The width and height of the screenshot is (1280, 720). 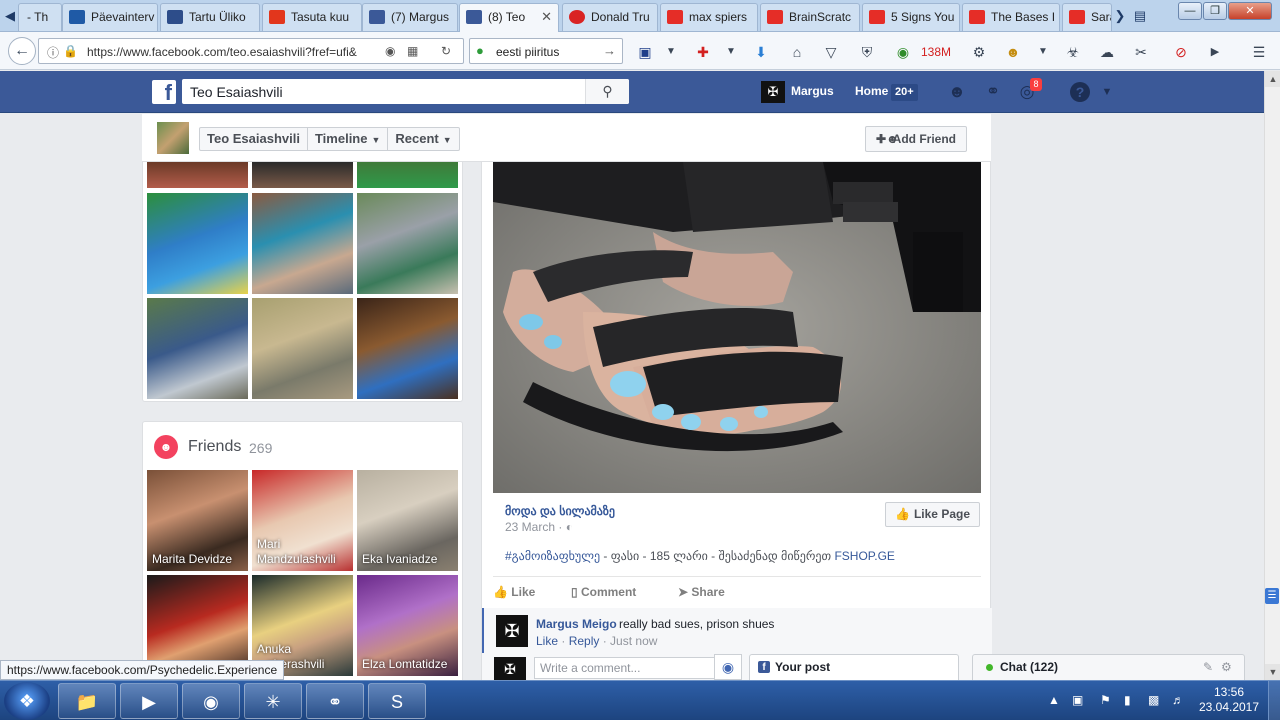 What do you see at coordinates (709, 17) in the screenshot?
I see `browser-tab: max spiers` at bounding box center [709, 17].